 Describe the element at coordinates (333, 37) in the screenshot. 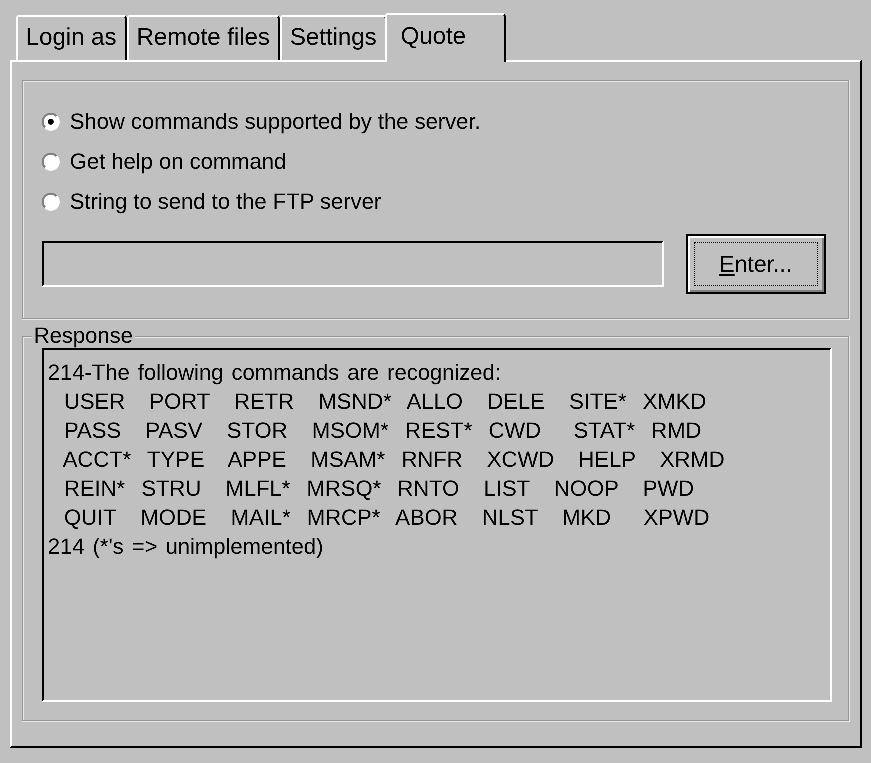

I see `tab: Settings` at that location.